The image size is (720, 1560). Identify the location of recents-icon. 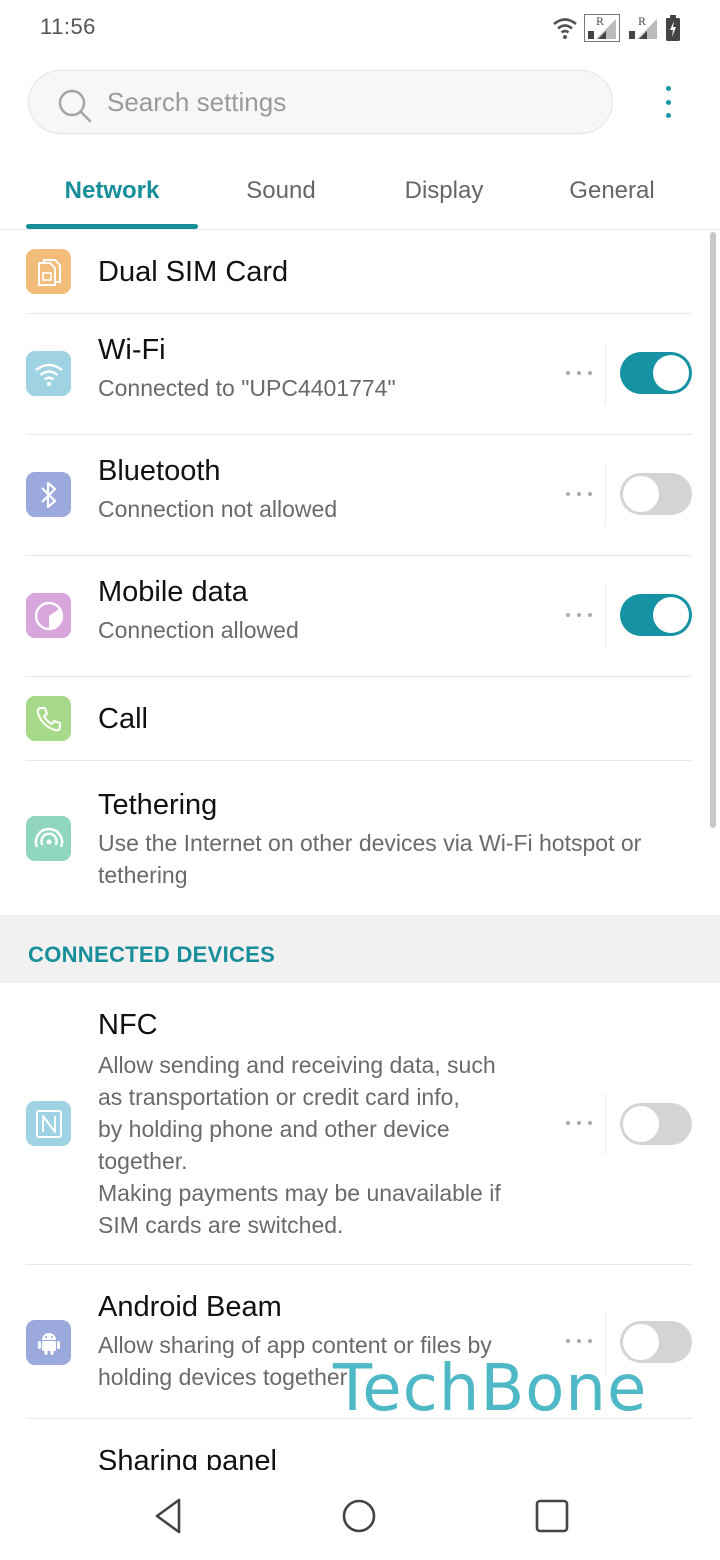
(552, 1516).